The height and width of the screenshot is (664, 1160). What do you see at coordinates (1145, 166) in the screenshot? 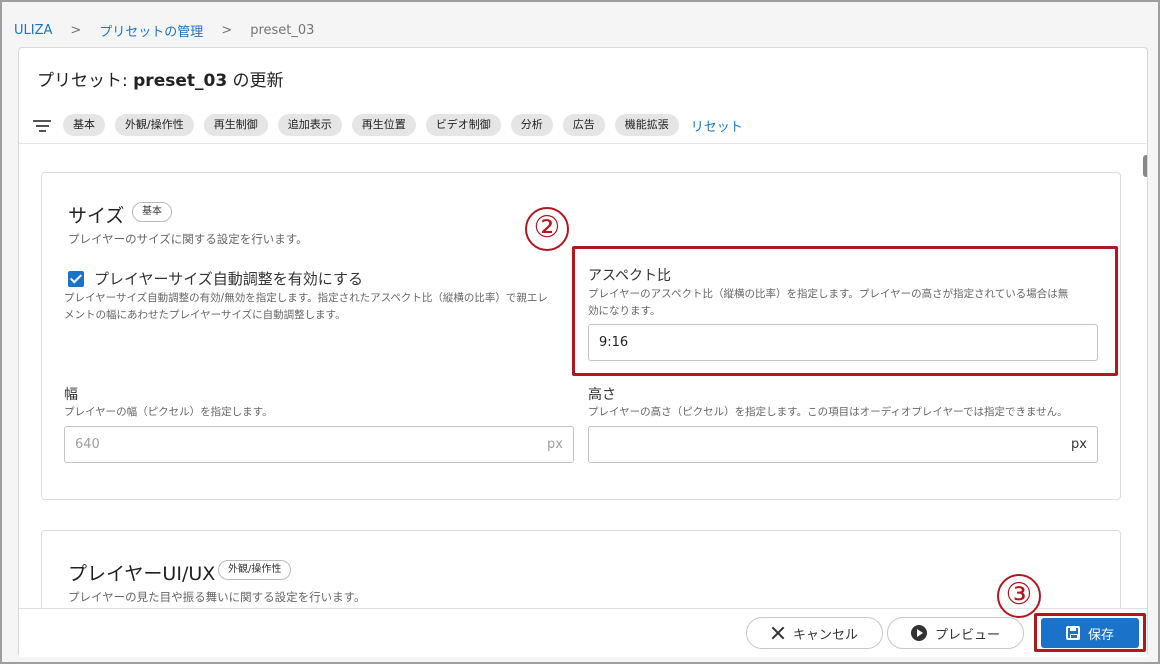
I see `scrollbar-thumb` at bounding box center [1145, 166].